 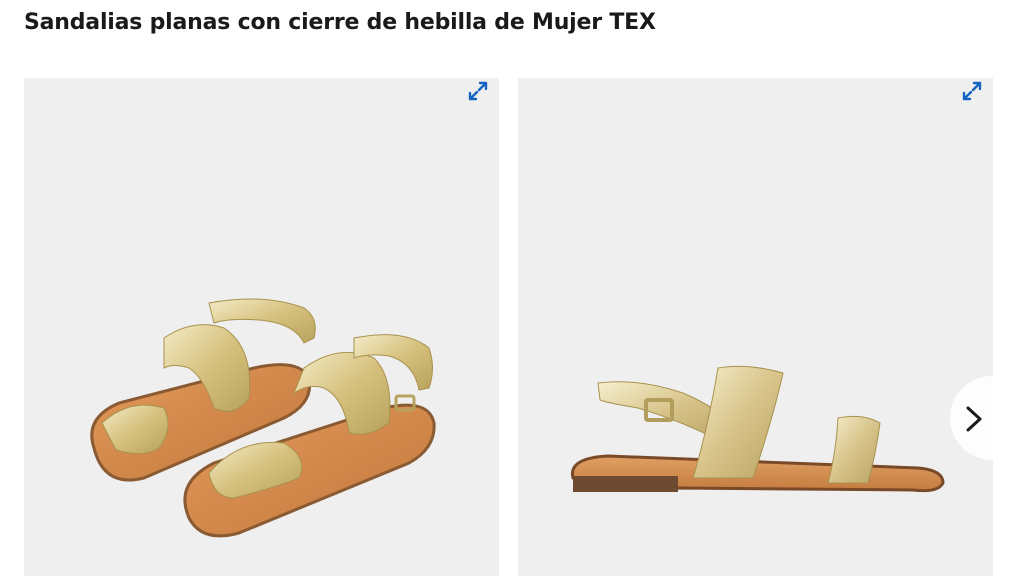 I want to click on sandal-side-image, so click(x=757, y=429).